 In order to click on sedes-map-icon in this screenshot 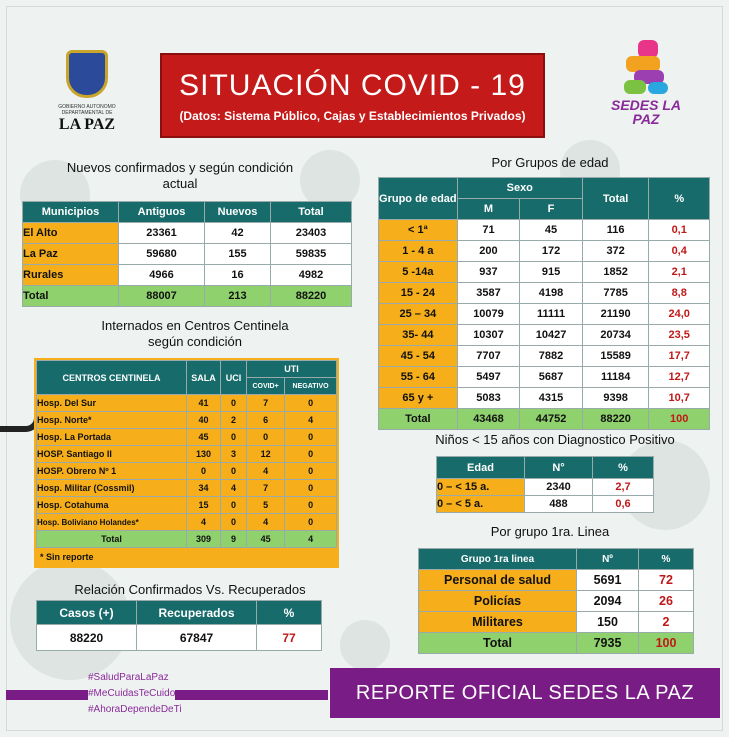, I will do `click(646, 69)`.